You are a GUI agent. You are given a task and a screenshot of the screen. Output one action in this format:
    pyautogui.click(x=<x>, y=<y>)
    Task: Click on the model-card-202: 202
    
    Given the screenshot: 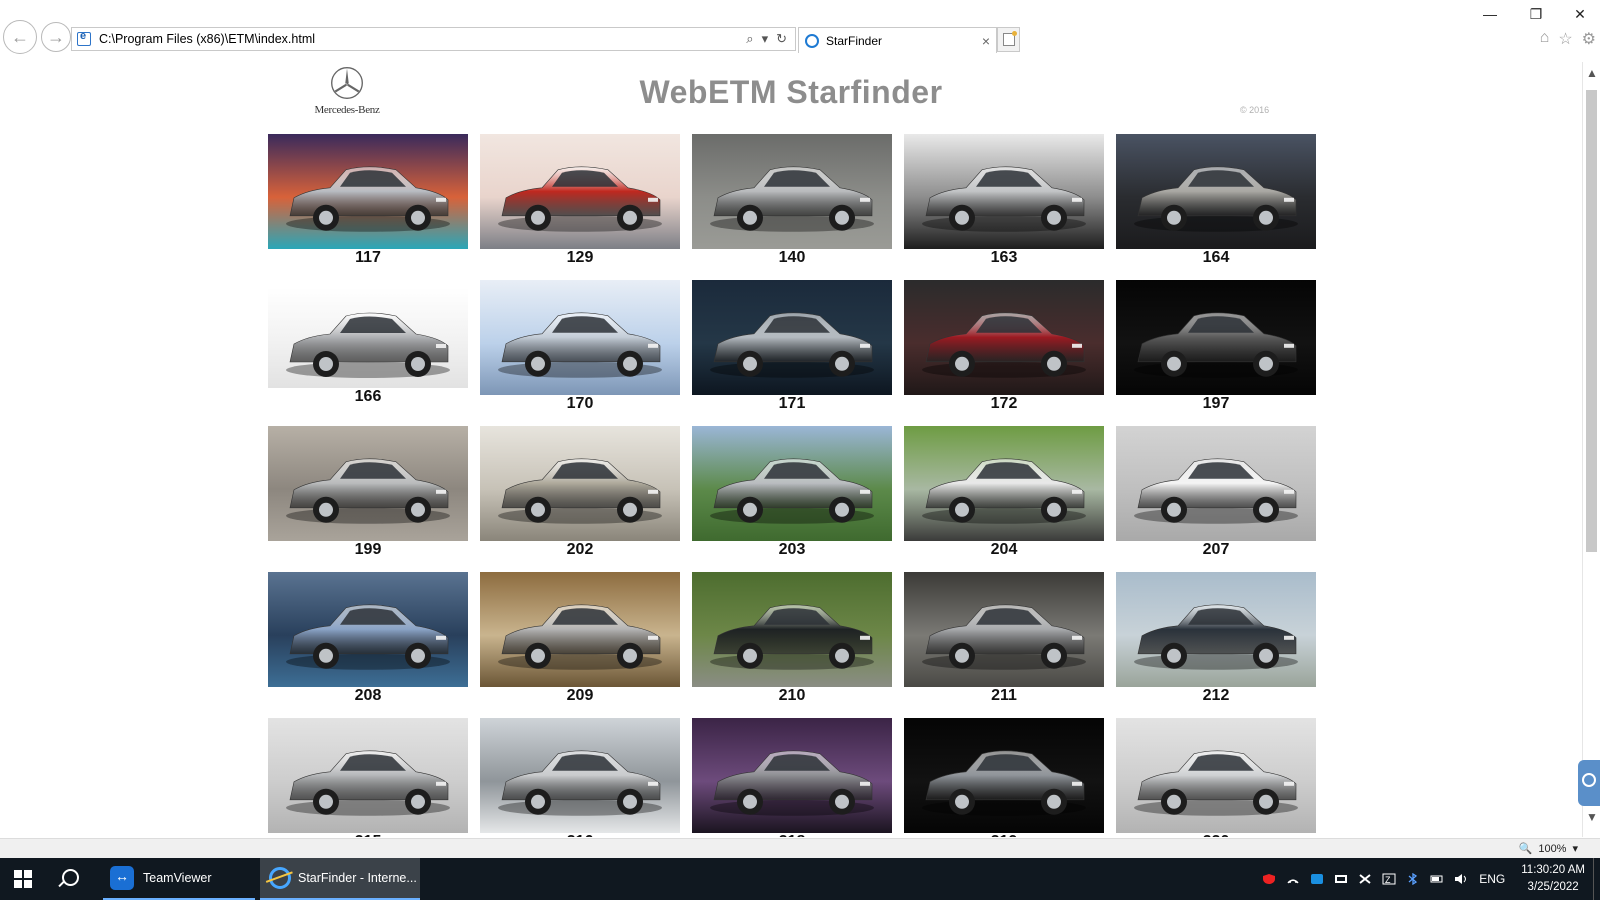 What is the action you would take?
    pyautogui.click(x=580, y=499)
    